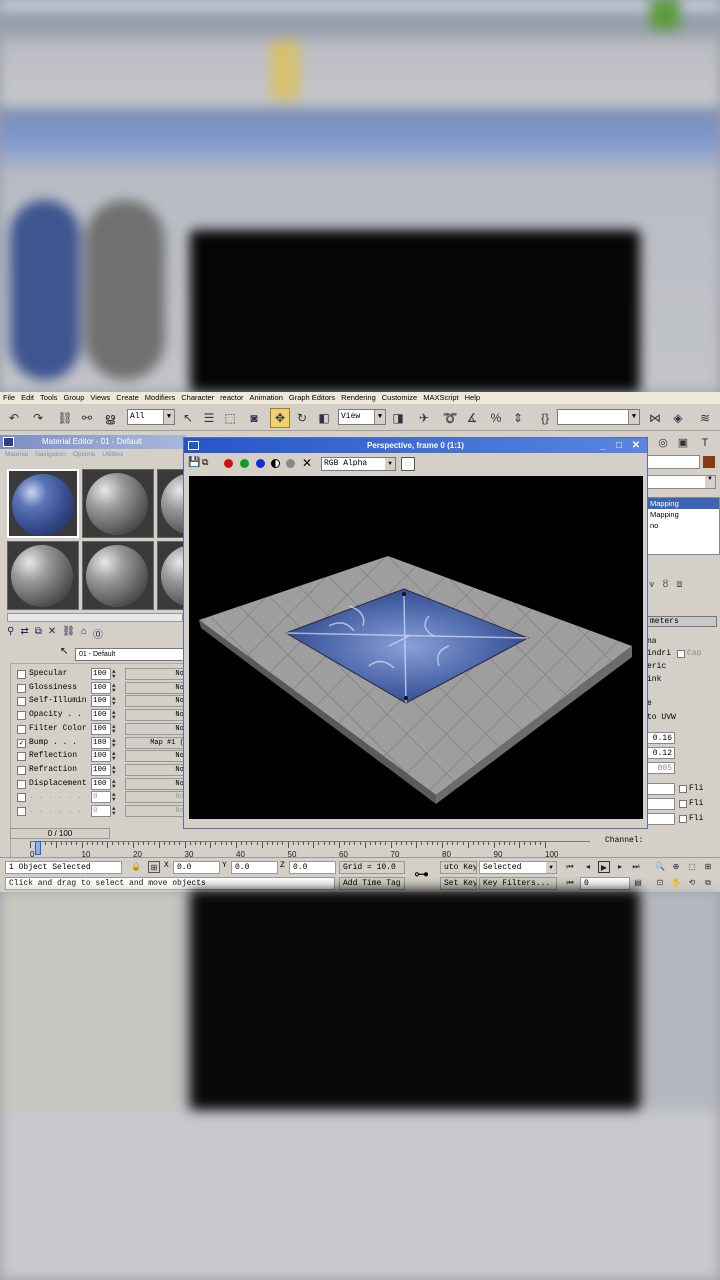 The width and height of the screenshot is (720, 1280). What do you see at coordinates (254, 867) in the screenshot?
I see `y-coordinate-field: 0.0` at bounding box center [254, 867].